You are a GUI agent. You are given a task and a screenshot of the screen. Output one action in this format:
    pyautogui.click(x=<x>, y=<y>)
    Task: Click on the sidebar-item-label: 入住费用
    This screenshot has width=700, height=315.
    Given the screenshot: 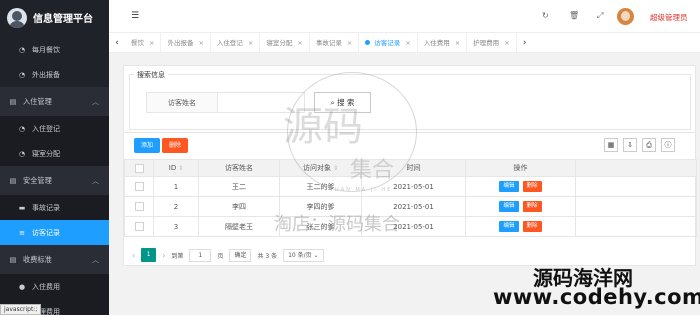 What is the action you would take?
    pyautogui.click(x=46, y=286)
    